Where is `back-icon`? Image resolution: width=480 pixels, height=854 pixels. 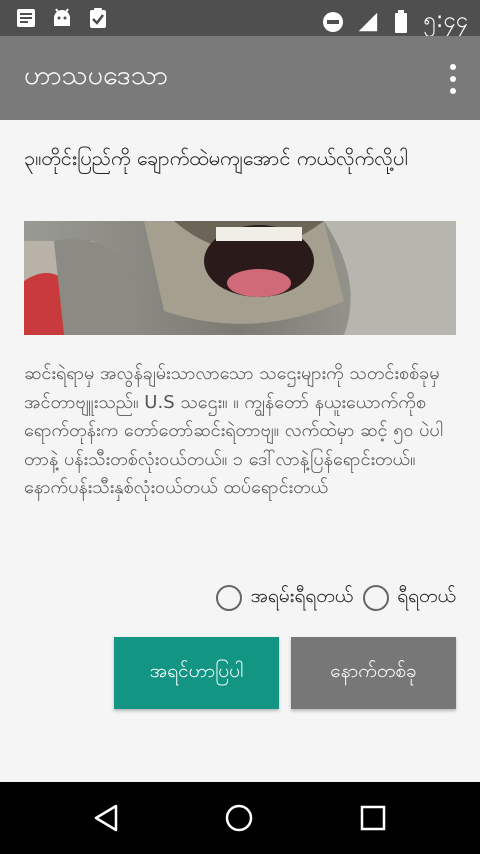 back-icon is located at coordinates (106, 818).